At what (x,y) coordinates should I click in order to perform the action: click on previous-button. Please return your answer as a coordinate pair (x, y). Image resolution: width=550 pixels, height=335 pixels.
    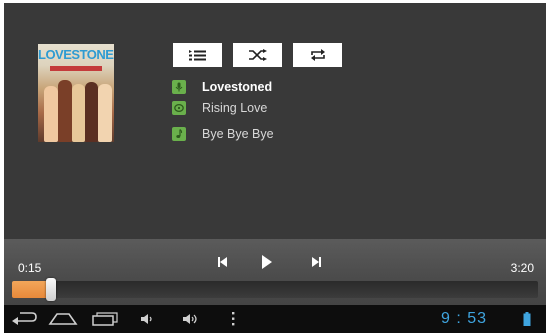
    Looking at the image, I should click on (222, 262).